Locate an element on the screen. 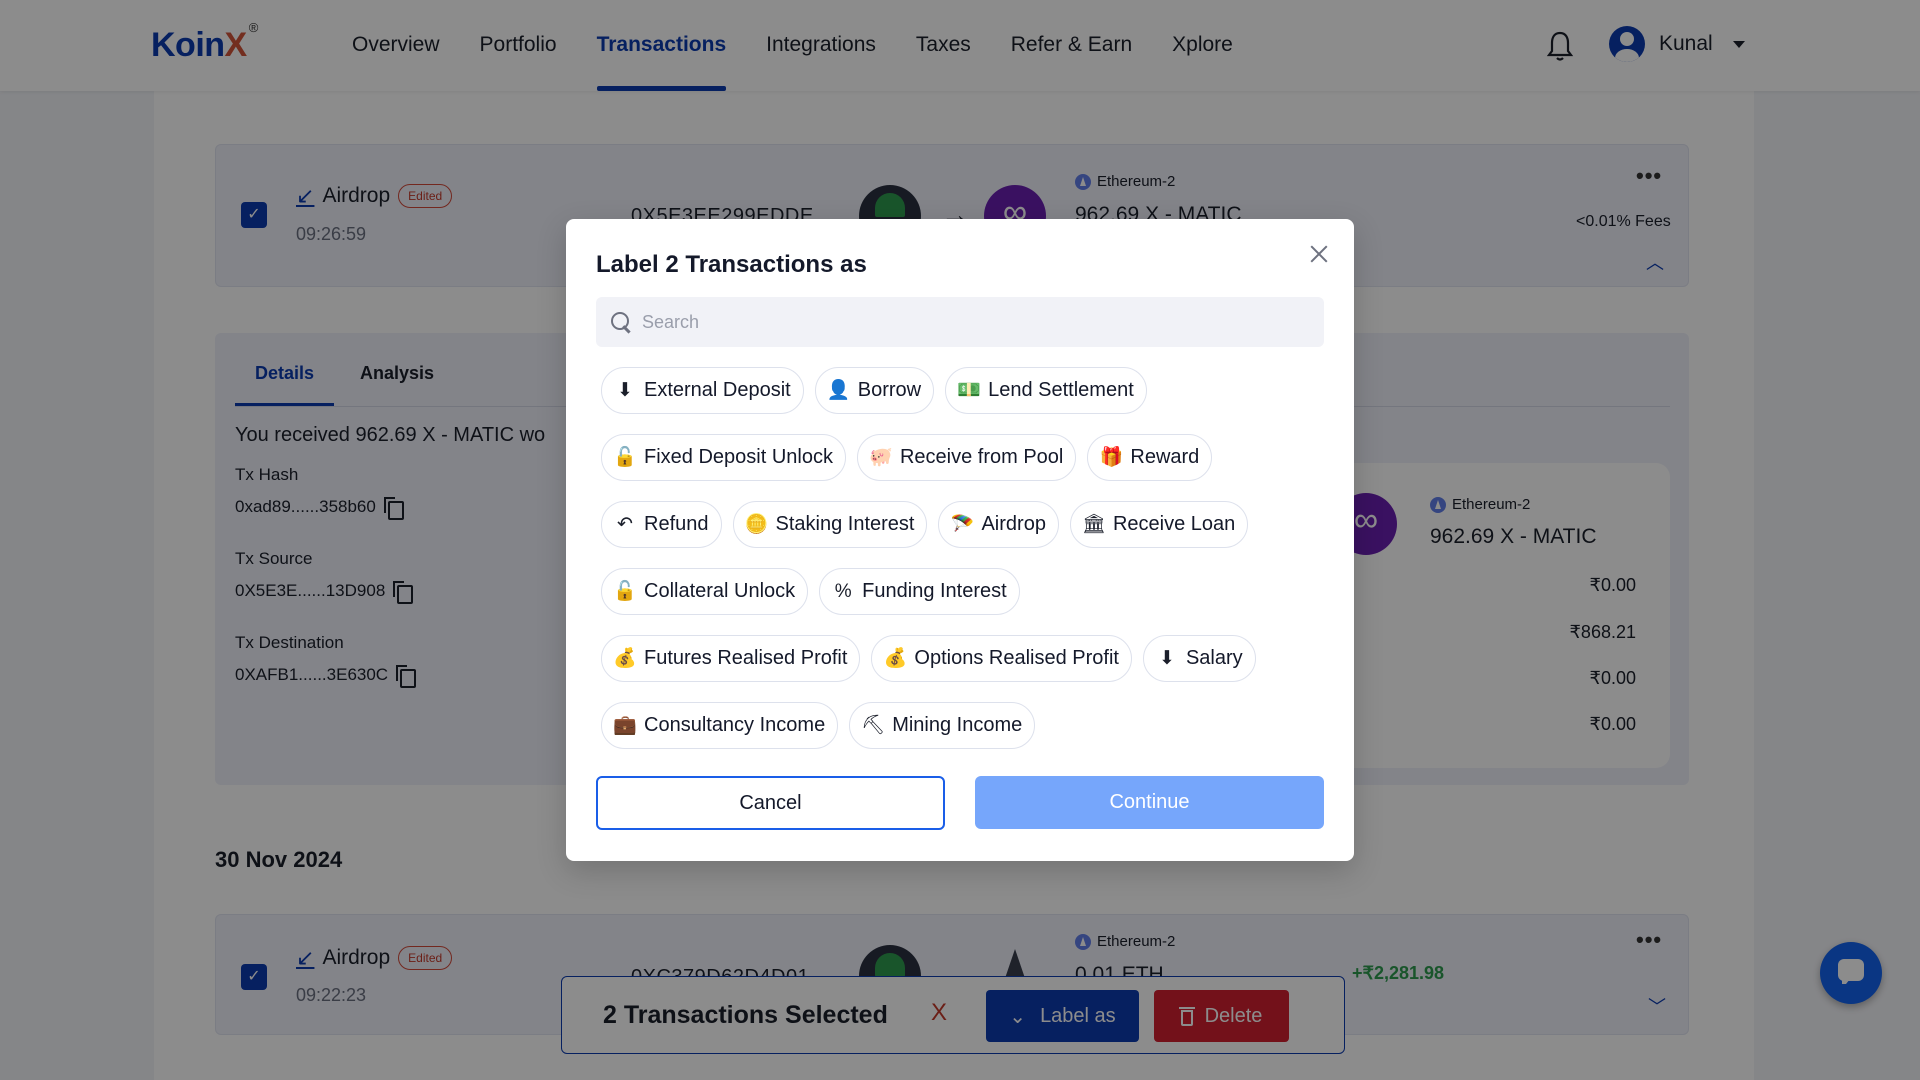 The width and height of the screenshot is (1920, 1080). unlock-check-icon: 🔓 is located at coordinates (625, 591).